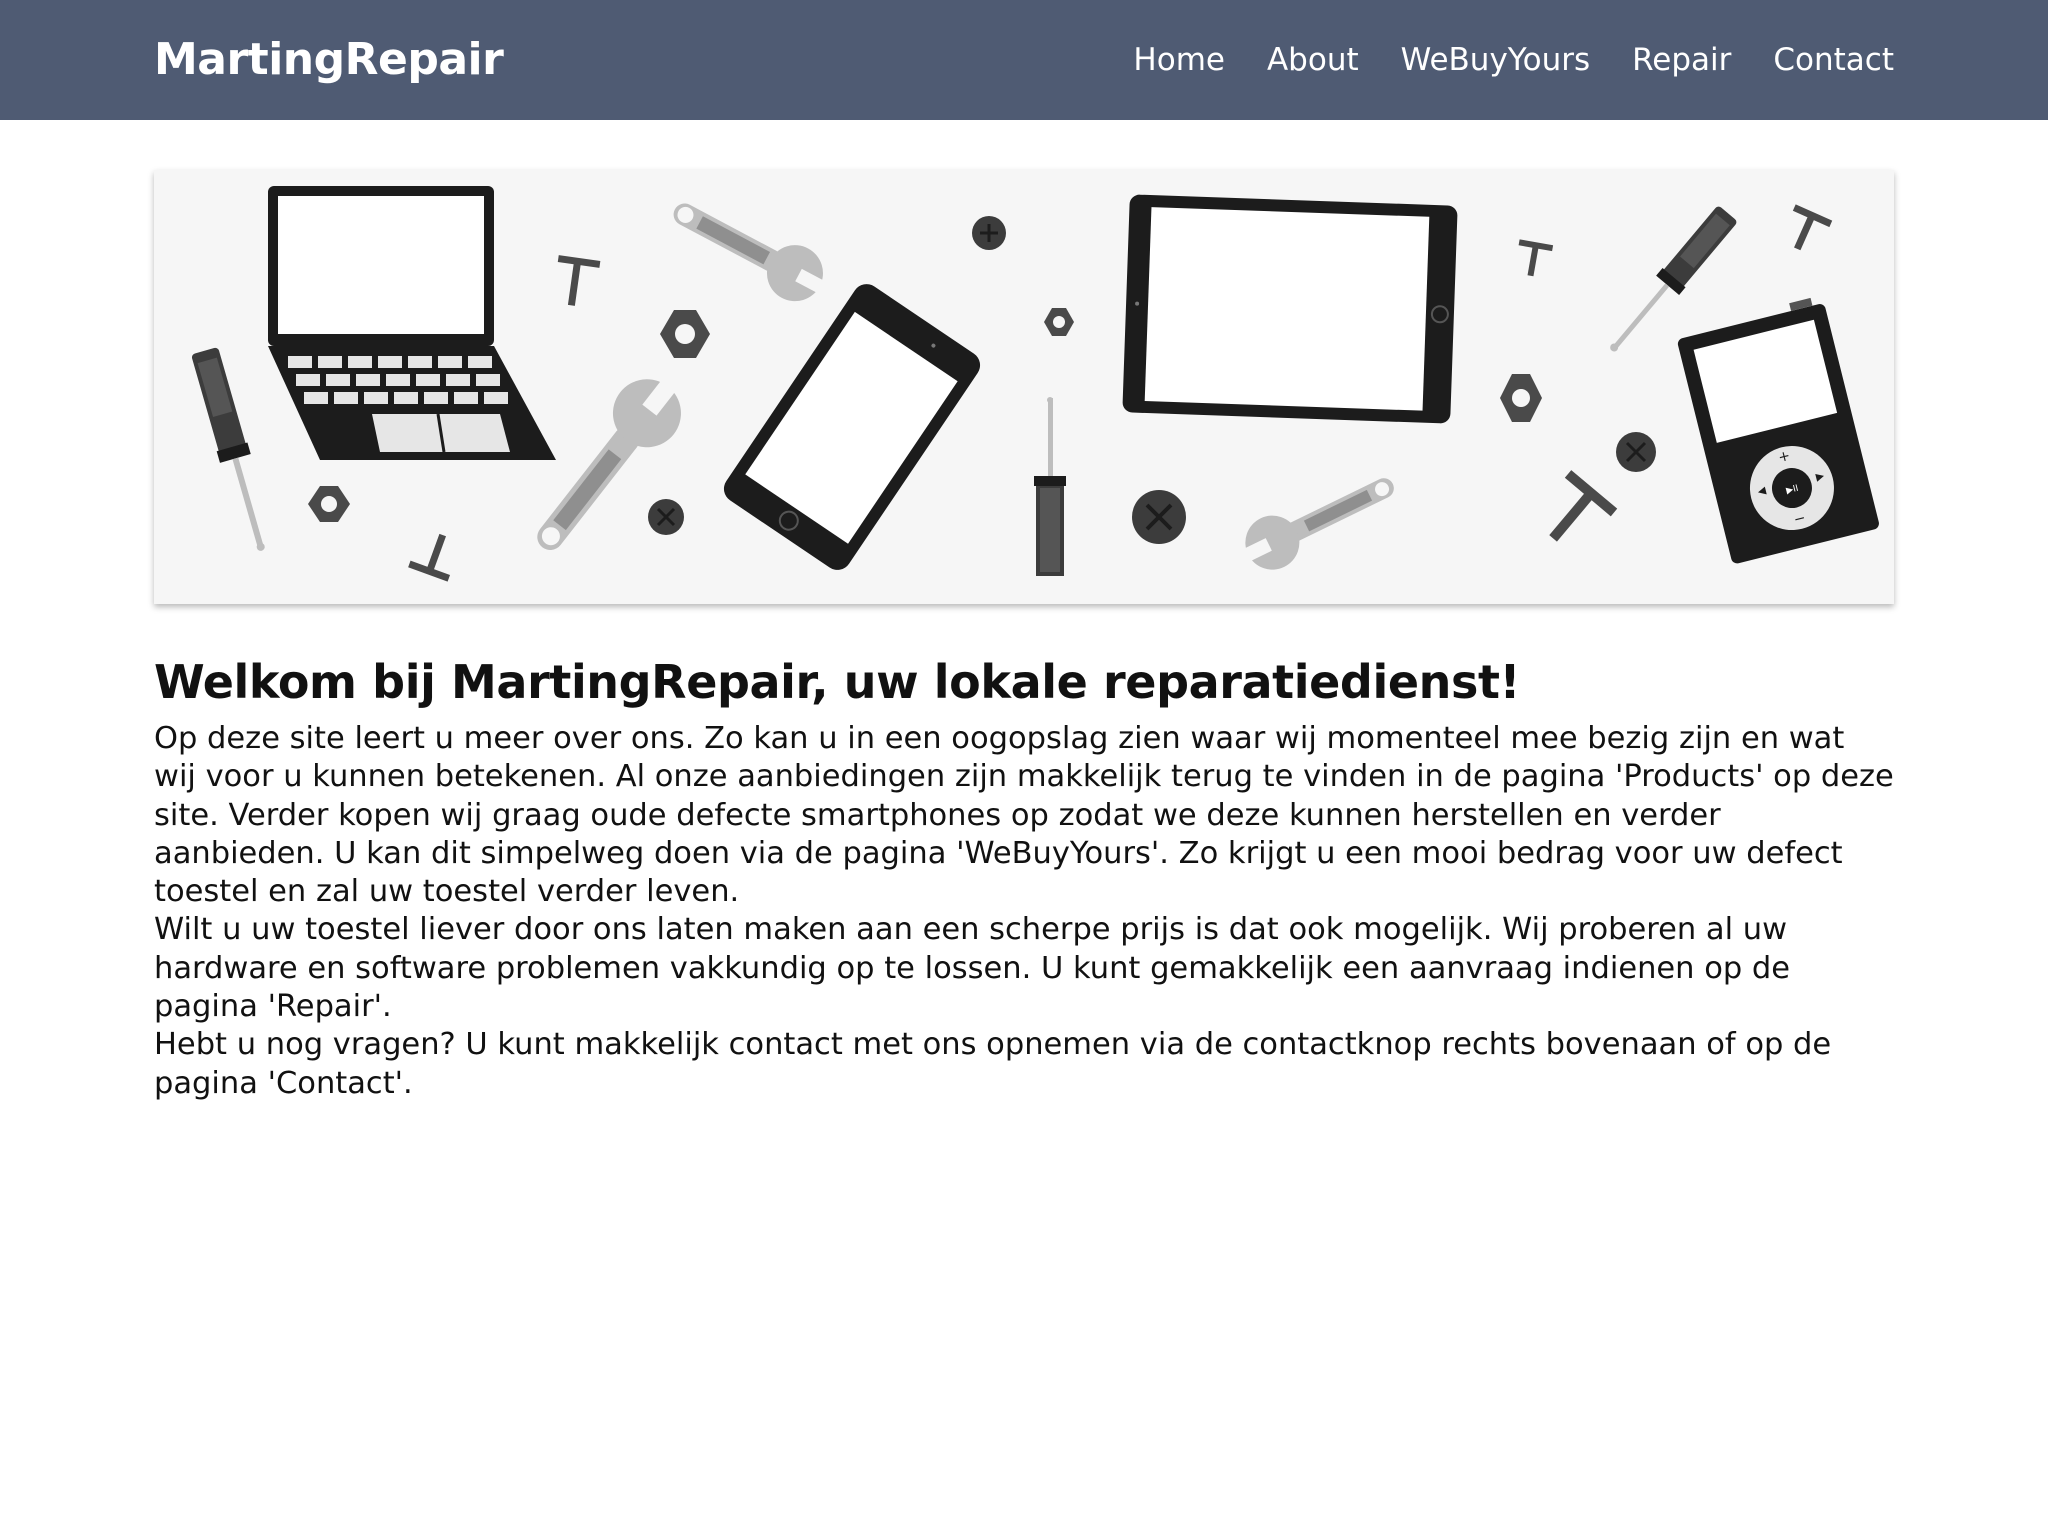 This screenshot has height=1536, width=2048. Describe the element at coordinates (1290, 309) in the screenshot. I see `tablet-icon` at that location.